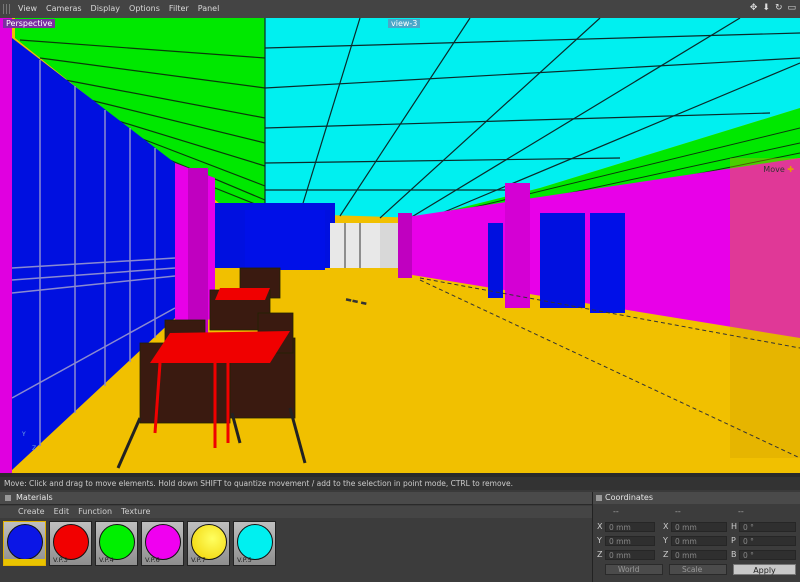 The image size is (800, 582). Describe the element at coordinates (630, 541) in the screenshot. I see `position-y-field: 0 mm` at that location.